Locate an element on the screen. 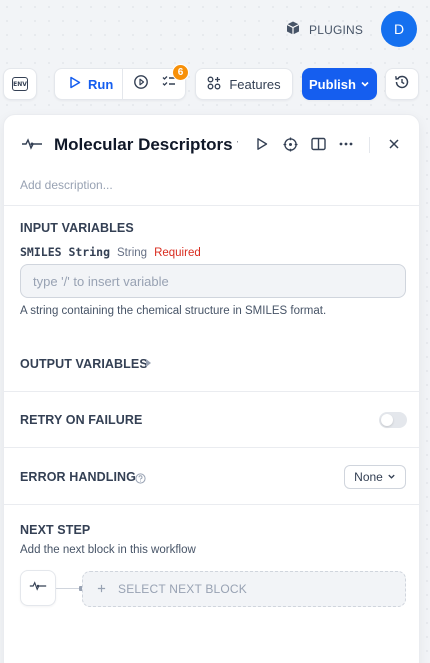  required-label: Required is located at coordinates (177, 253).